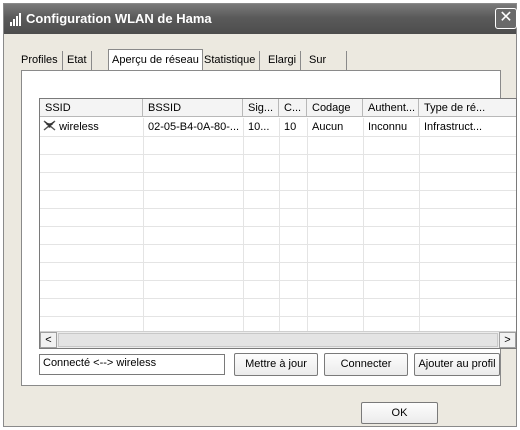 The image size is (520, 430). Describe the element at coordinates (48, 340) in the screenshot. I see `scroll-left-button: <` at that location.